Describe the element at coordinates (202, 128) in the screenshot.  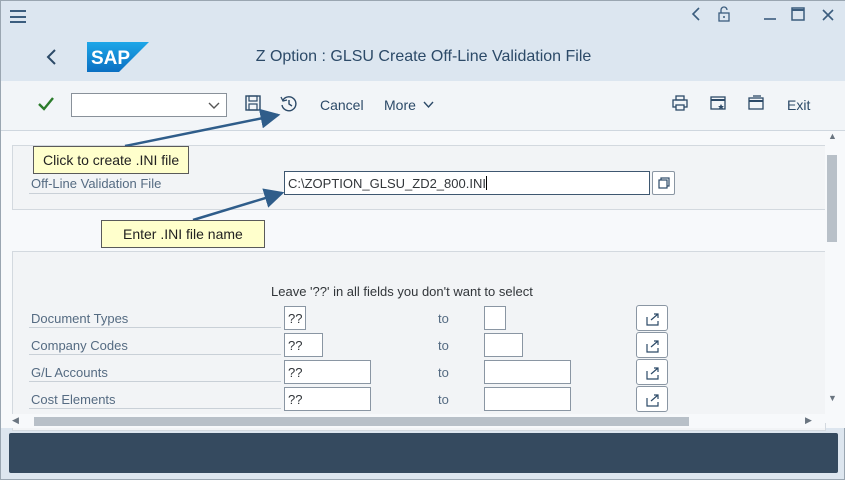
I see `arrow-to-execute` at that location.